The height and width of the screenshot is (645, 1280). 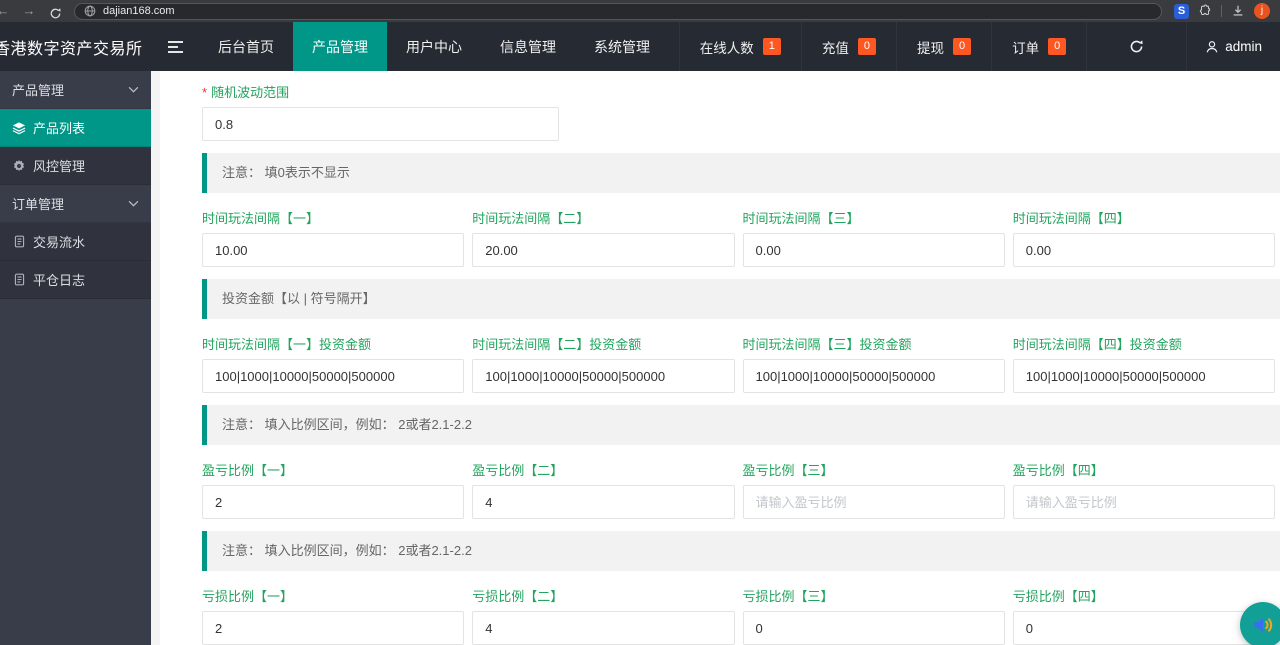 I want to click on field-profit-4: 盈亏比例【四】, so click(x=1143, y=482).